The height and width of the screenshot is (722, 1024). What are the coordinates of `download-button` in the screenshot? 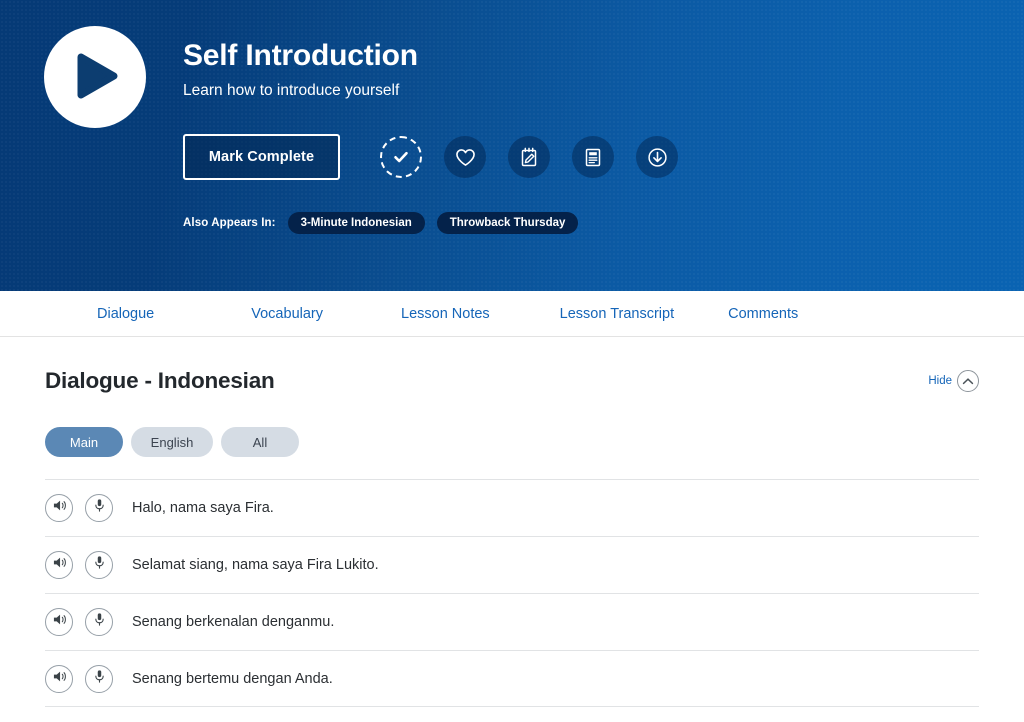 It's located at (657, 157).